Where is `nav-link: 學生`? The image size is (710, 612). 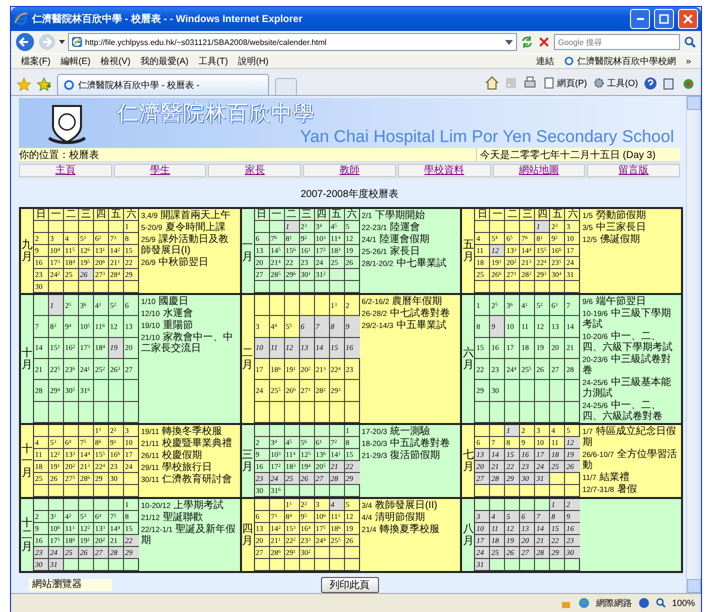 nav-link: 學生 is located at coordinates (160, 170).